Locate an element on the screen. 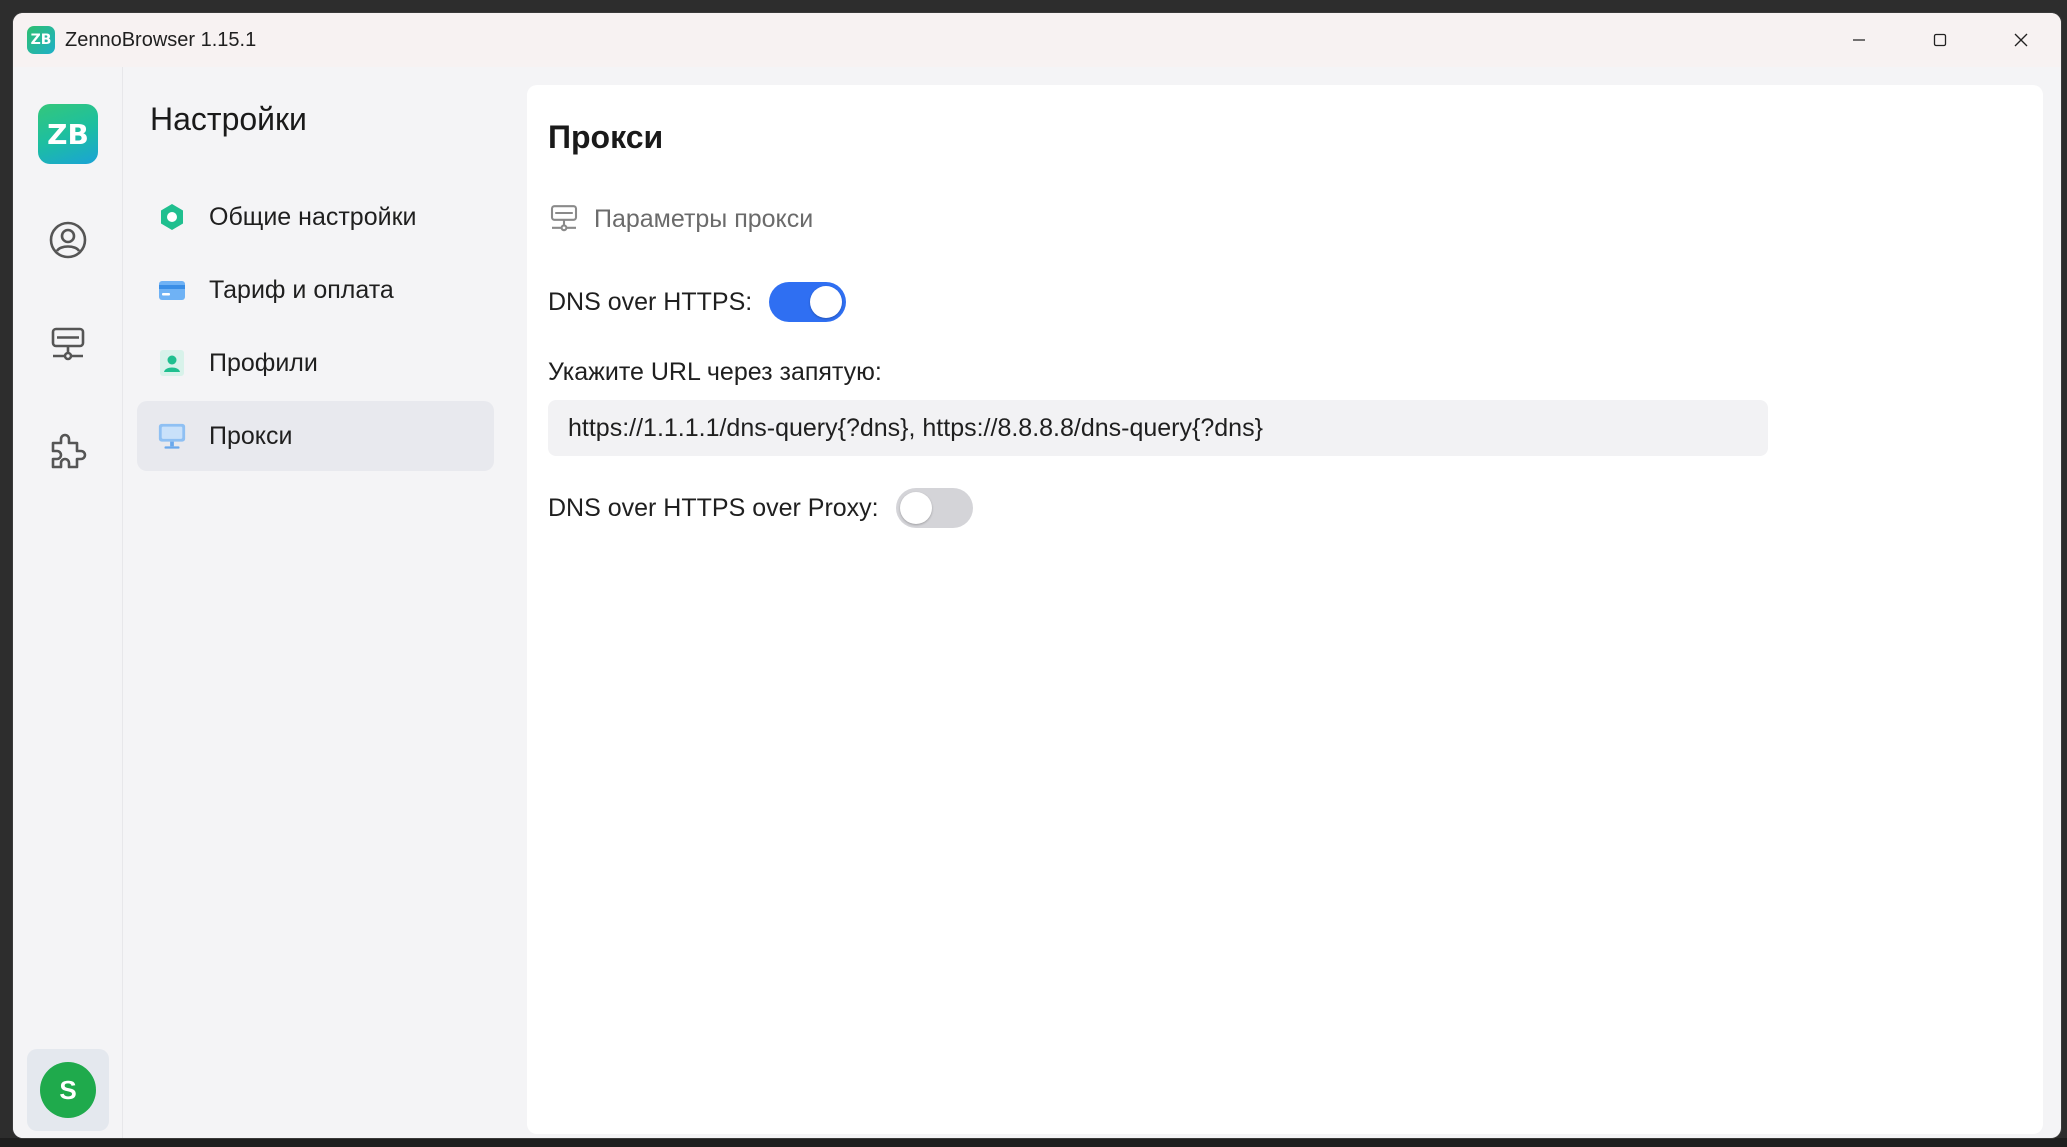 This screenshot has height=1147, width=2067. puzzle-extension-icon is located at coordinates (69, 451).